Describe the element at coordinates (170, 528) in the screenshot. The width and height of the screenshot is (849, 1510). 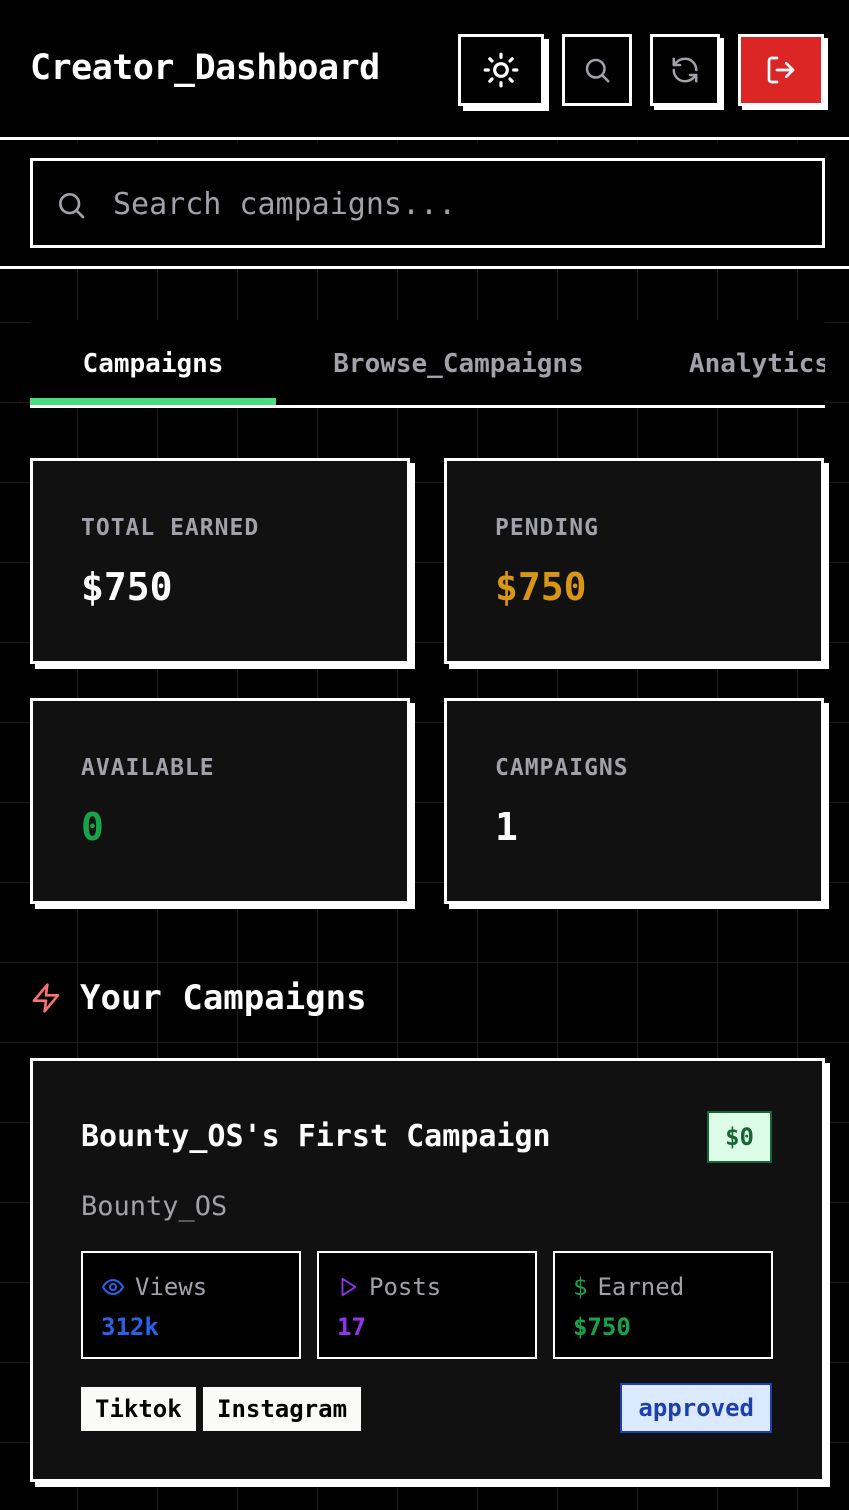
I see `stat-label: TOTAL EARNED` at that location.